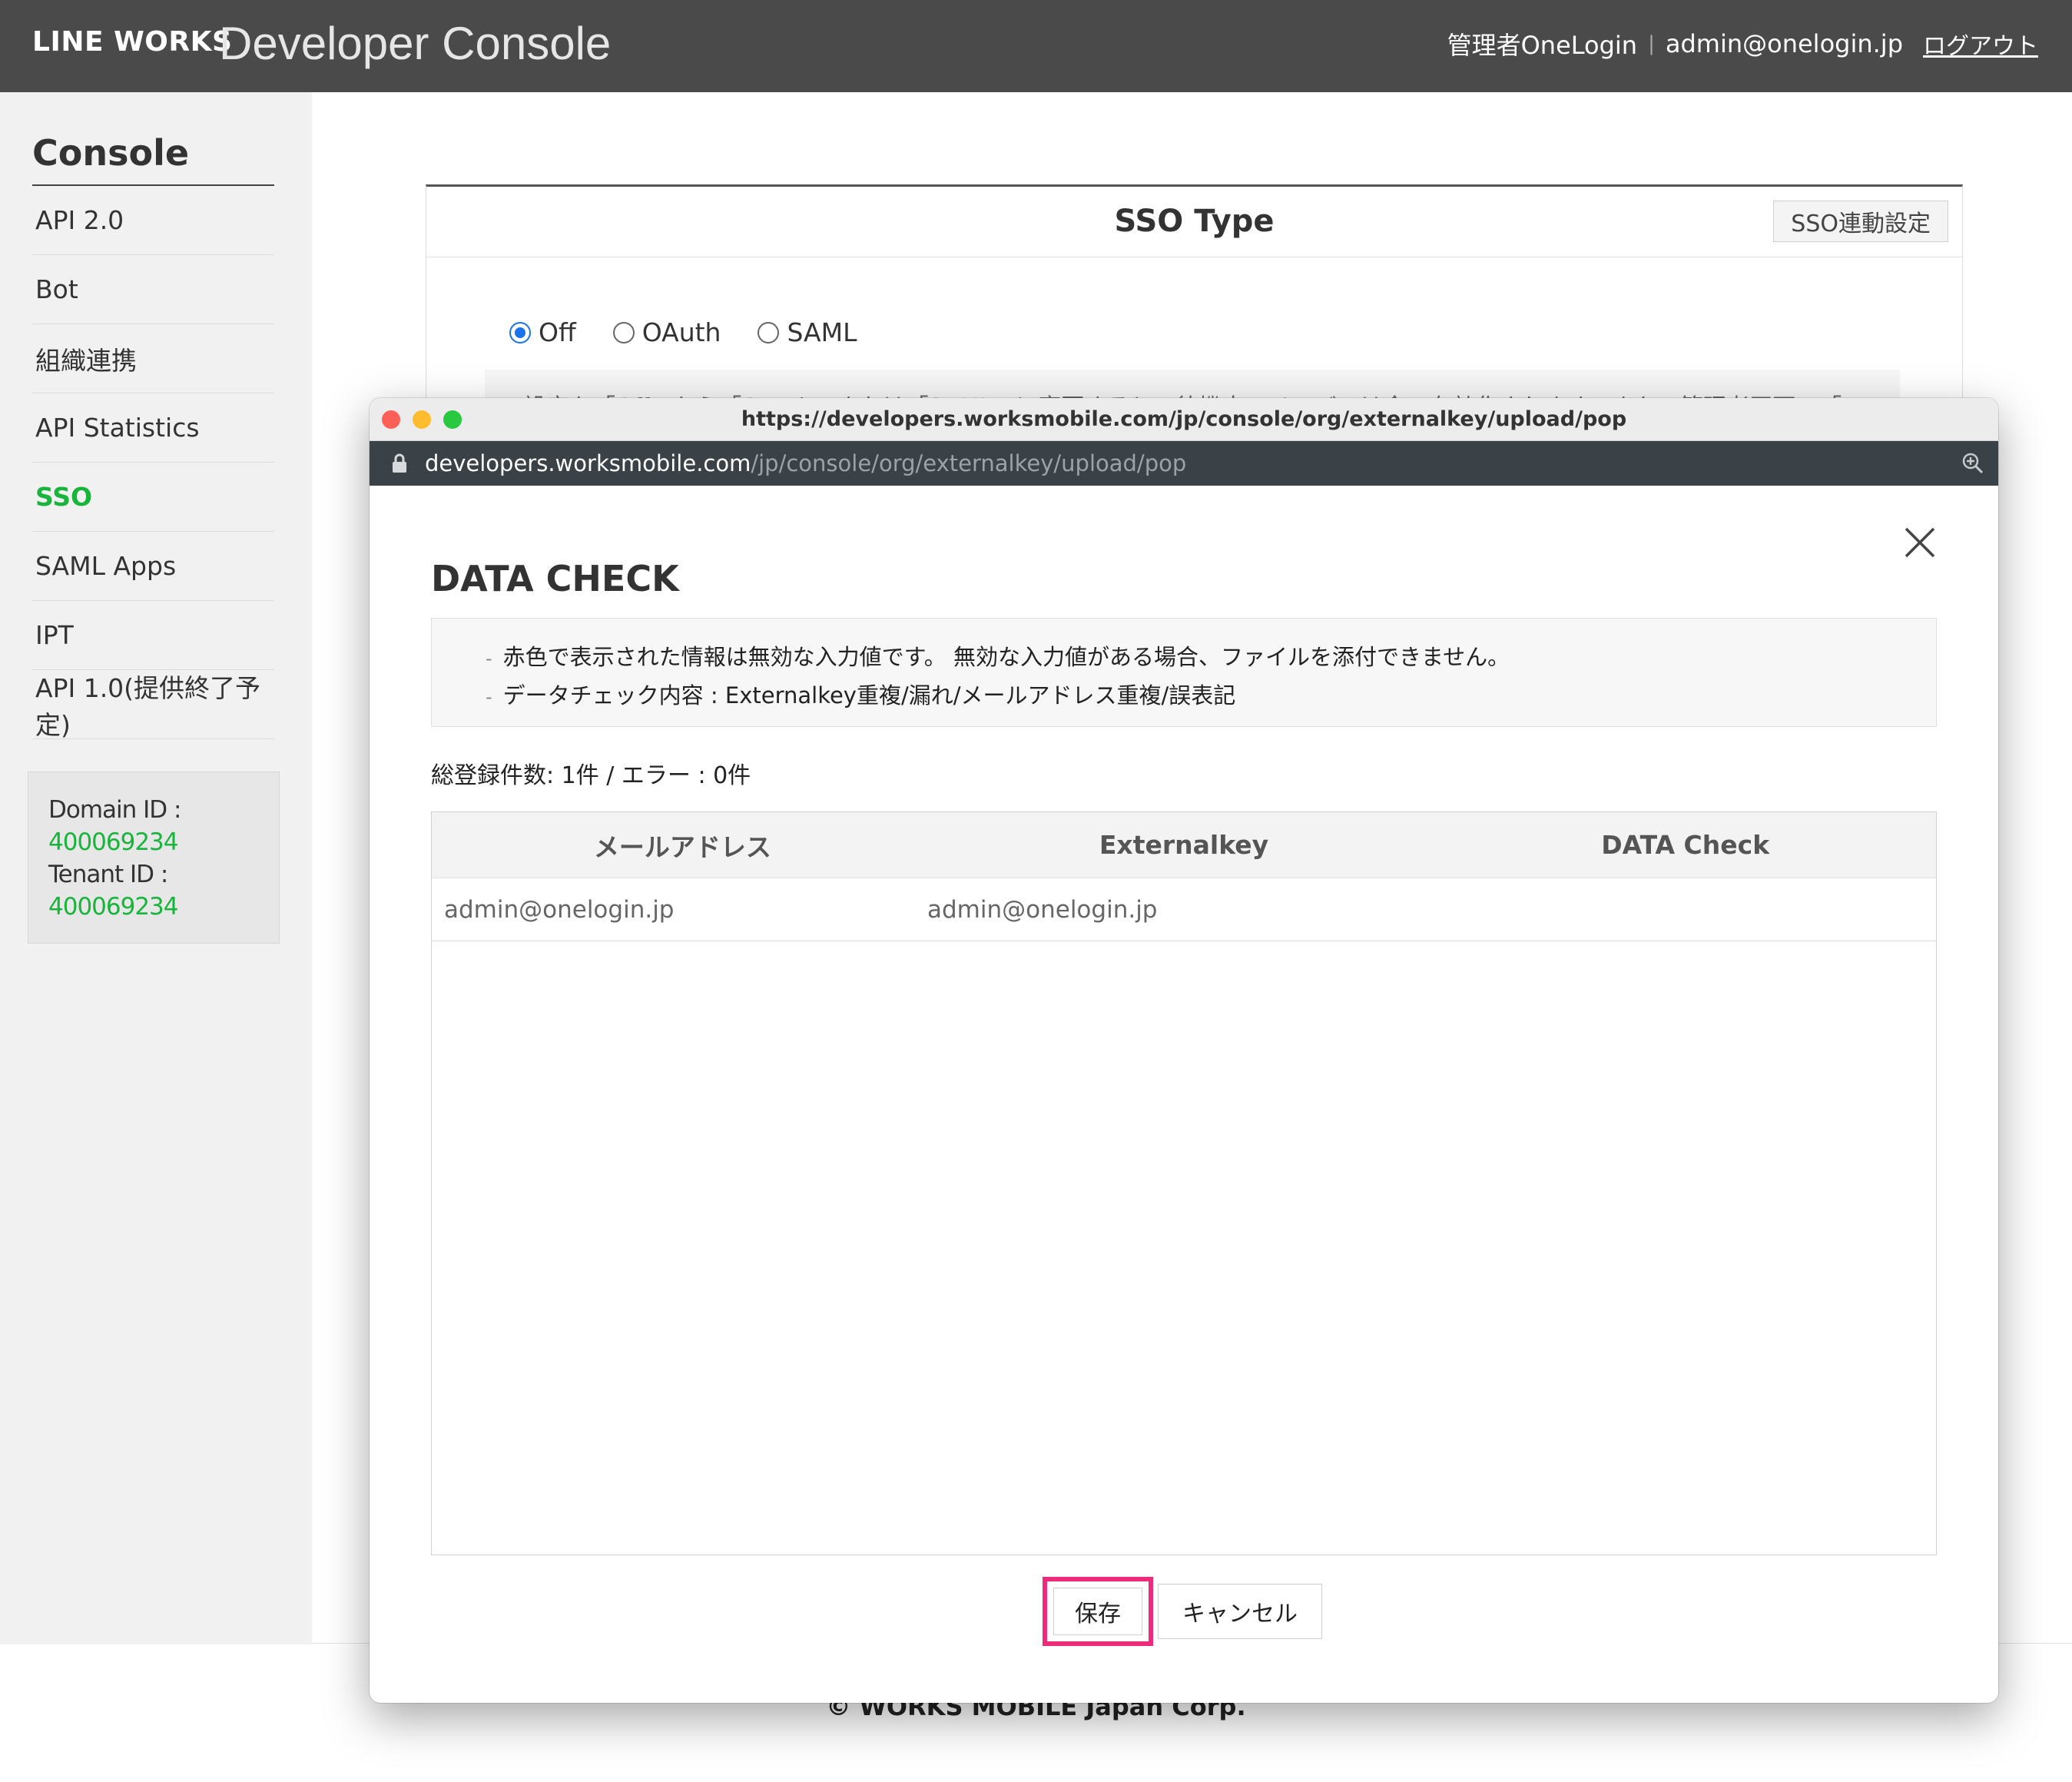 This screenshot has height=1782, width=2072. I want to click on user-box: 管理者OneLogin | admin@onelogin.jp ログアウト, so click(1742, 43).